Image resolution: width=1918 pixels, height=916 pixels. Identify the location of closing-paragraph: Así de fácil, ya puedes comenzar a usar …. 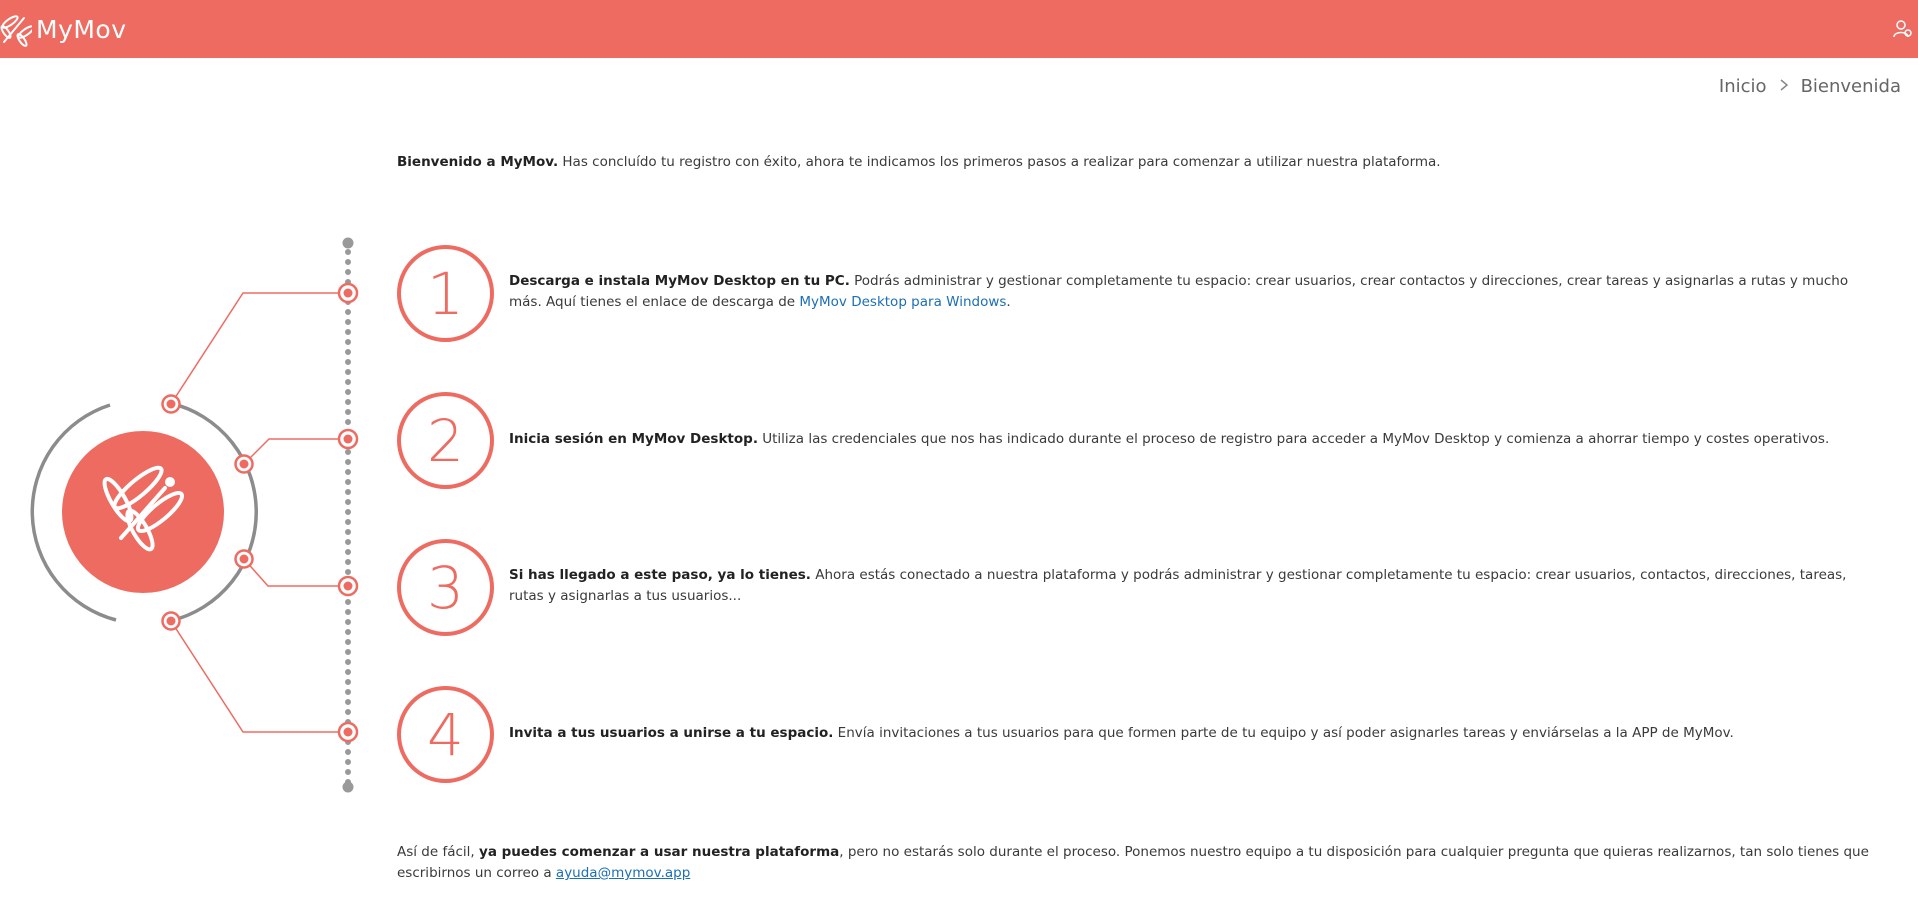
(1147, 863).